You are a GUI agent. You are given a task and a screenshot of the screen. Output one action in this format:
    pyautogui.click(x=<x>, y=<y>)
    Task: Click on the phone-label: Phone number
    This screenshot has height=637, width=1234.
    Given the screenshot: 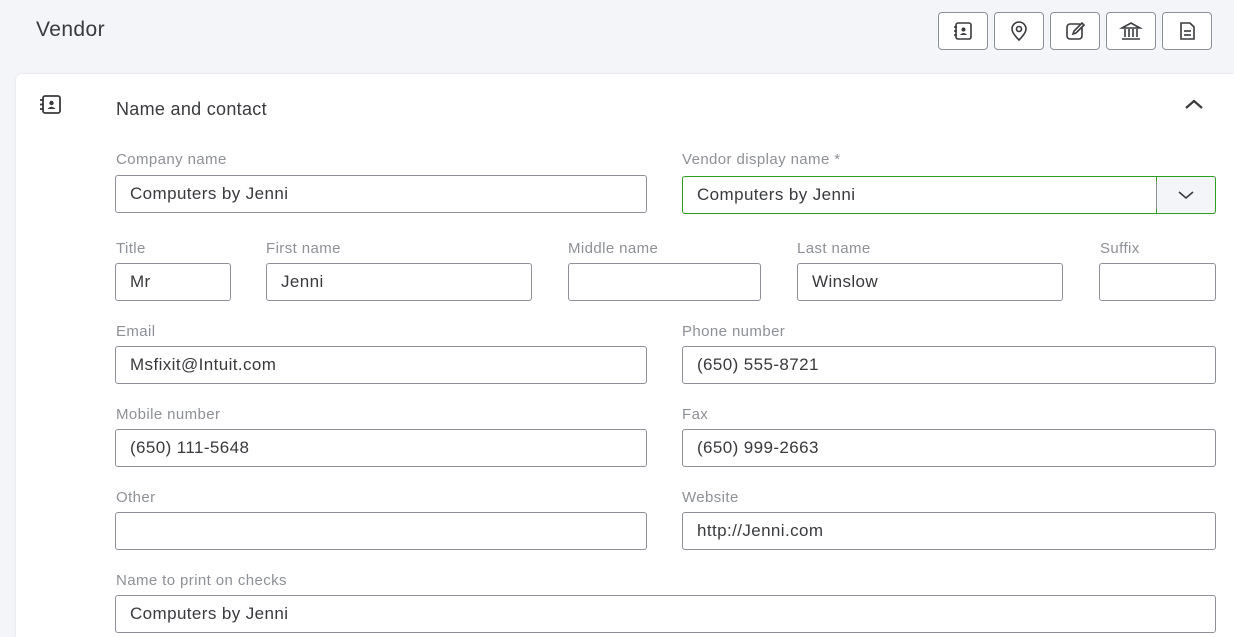 What is the action you would take?
    pyautogui.click(x=734, y=331)
    